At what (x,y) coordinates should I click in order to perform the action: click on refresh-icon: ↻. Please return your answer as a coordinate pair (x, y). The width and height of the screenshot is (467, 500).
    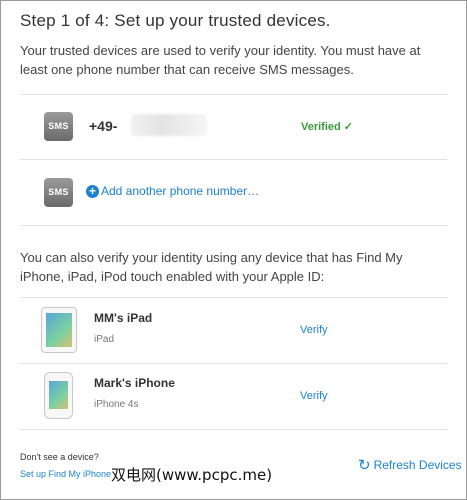
    Looking at the image, I should click on (364, 465).